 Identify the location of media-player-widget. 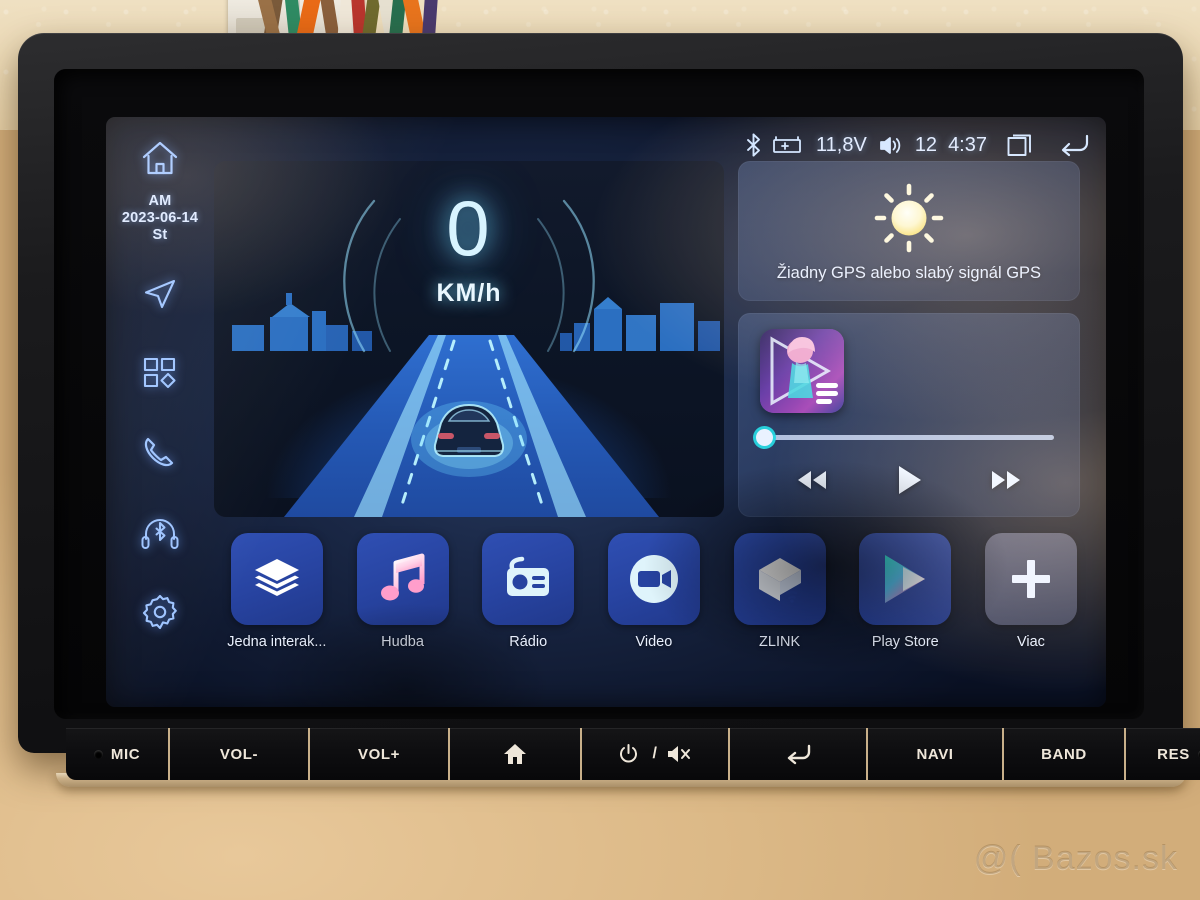
(909, 415).